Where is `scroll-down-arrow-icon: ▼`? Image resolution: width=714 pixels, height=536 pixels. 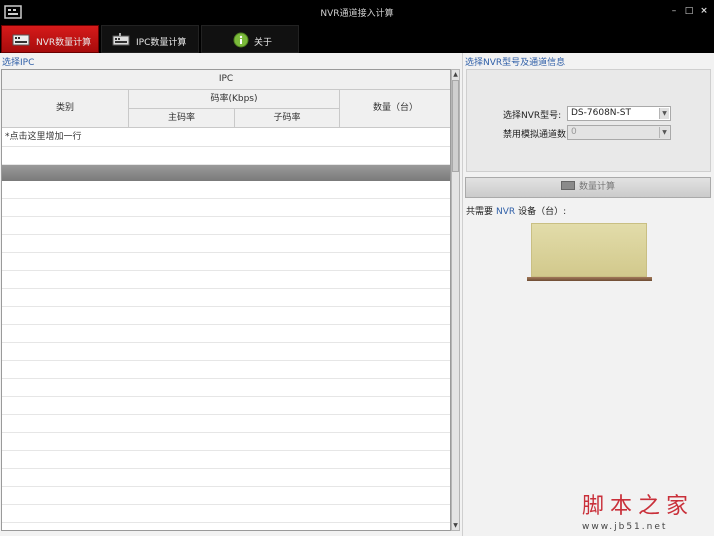
scroll-down-arrow-icon: ▼ is located at coordinates (455, 525).